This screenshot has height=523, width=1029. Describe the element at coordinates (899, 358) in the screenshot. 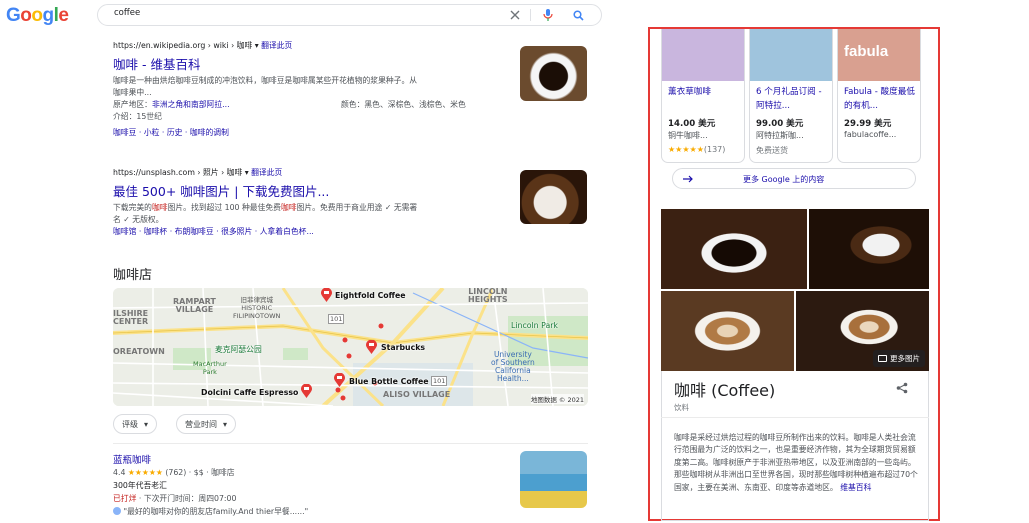

I see `more-images-button: 更多图片` at that location.